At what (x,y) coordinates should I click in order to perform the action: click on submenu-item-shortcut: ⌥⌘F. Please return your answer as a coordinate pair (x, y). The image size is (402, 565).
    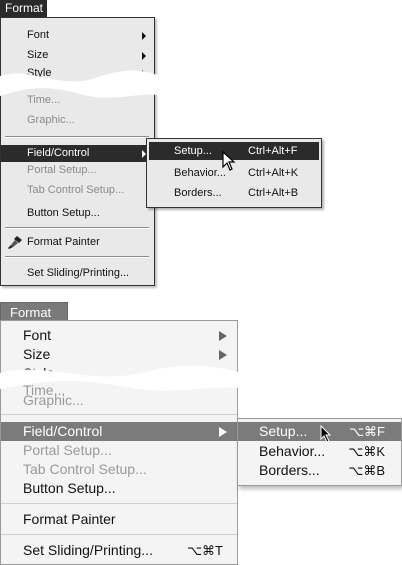
    Looking at the image, I should click on (367, 431).